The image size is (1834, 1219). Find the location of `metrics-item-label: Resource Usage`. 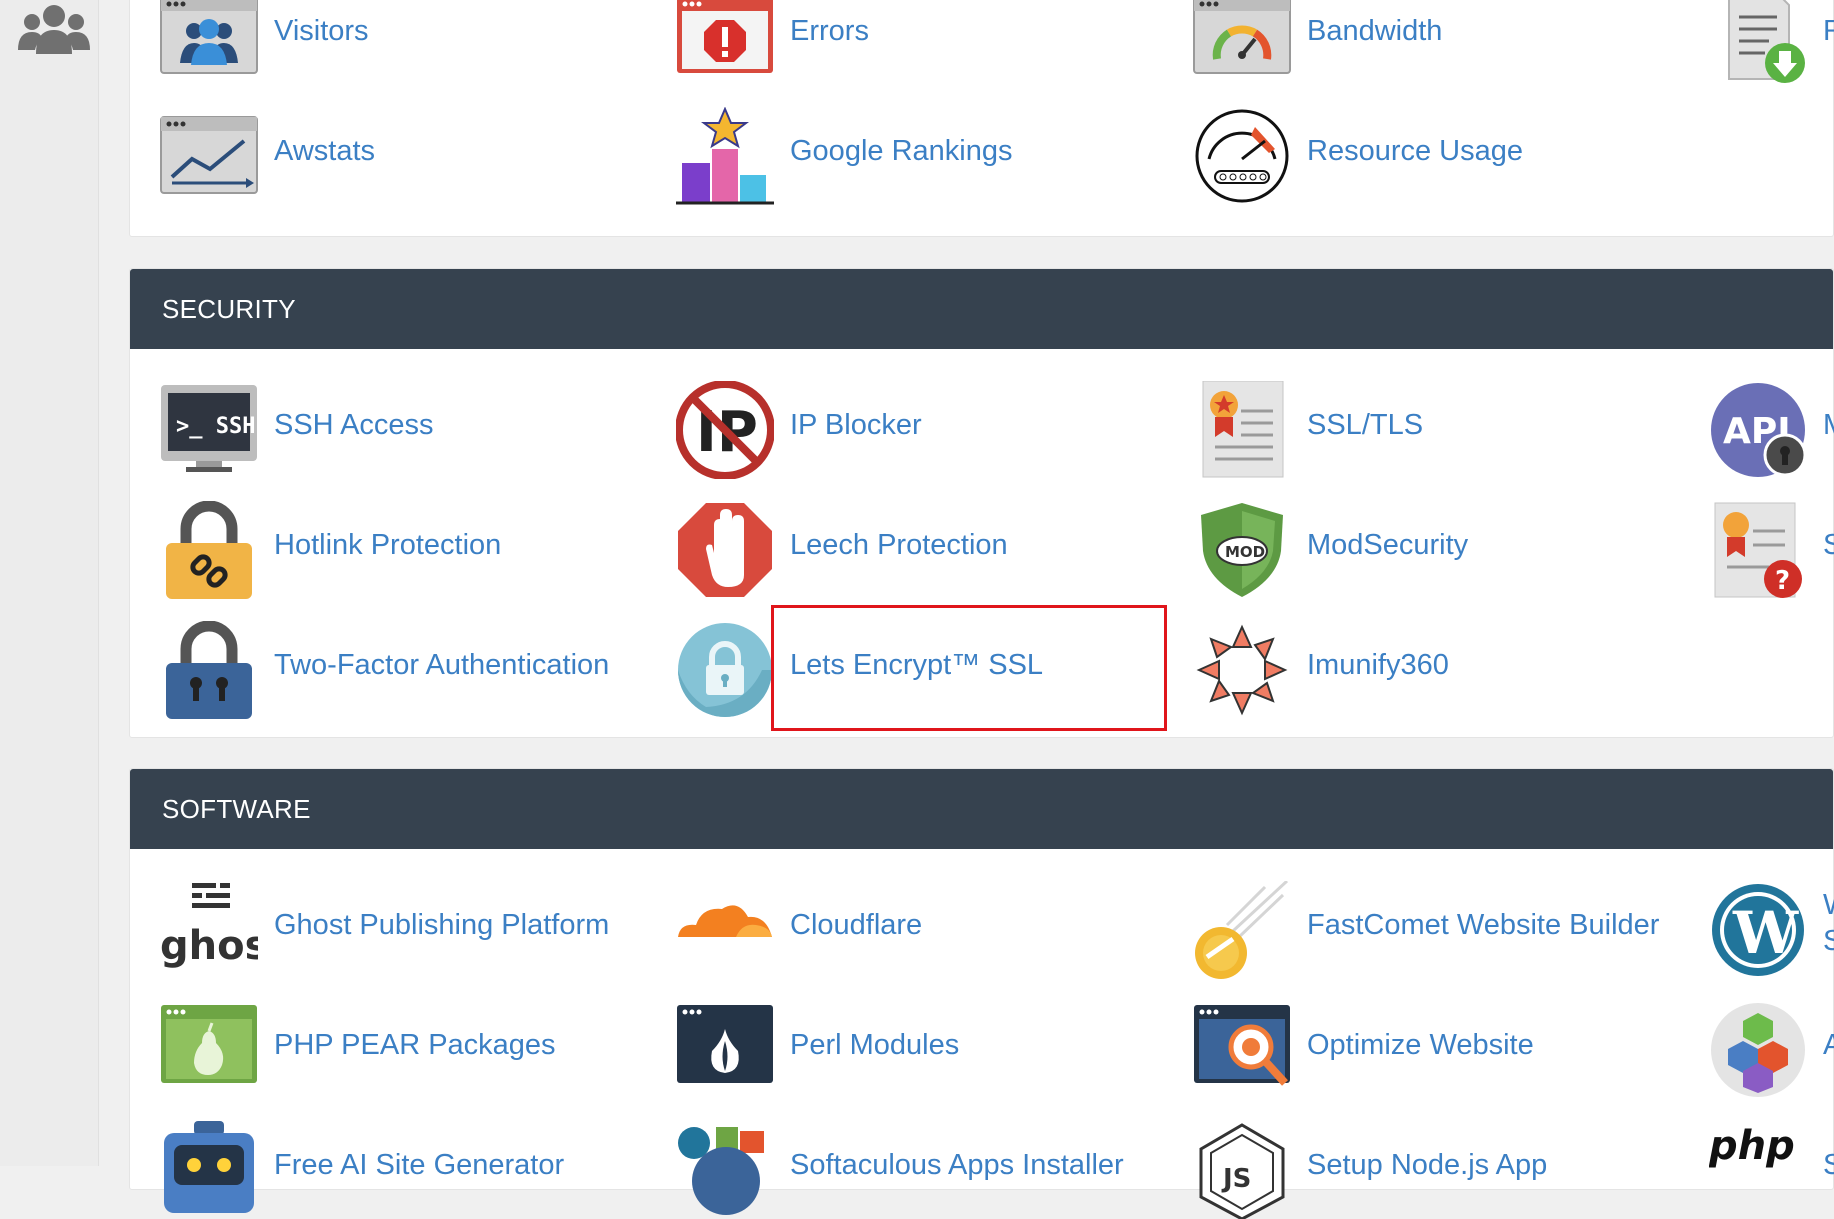

metrics-item-label: Resource Usage is located at coordinates (1415, 151).